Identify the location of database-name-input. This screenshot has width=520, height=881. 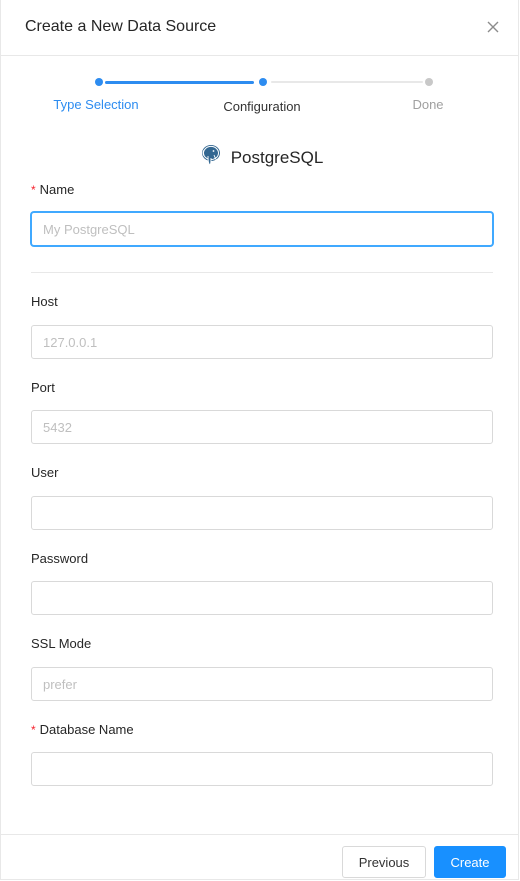
(262, 769).